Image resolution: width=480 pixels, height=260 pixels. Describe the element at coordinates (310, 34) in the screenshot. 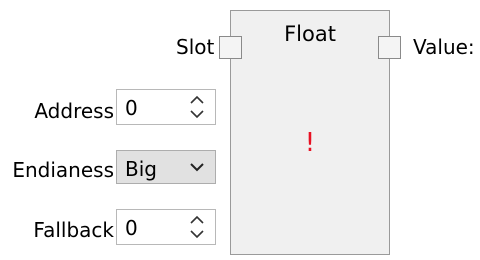

I see `node-title: Float` at that location.